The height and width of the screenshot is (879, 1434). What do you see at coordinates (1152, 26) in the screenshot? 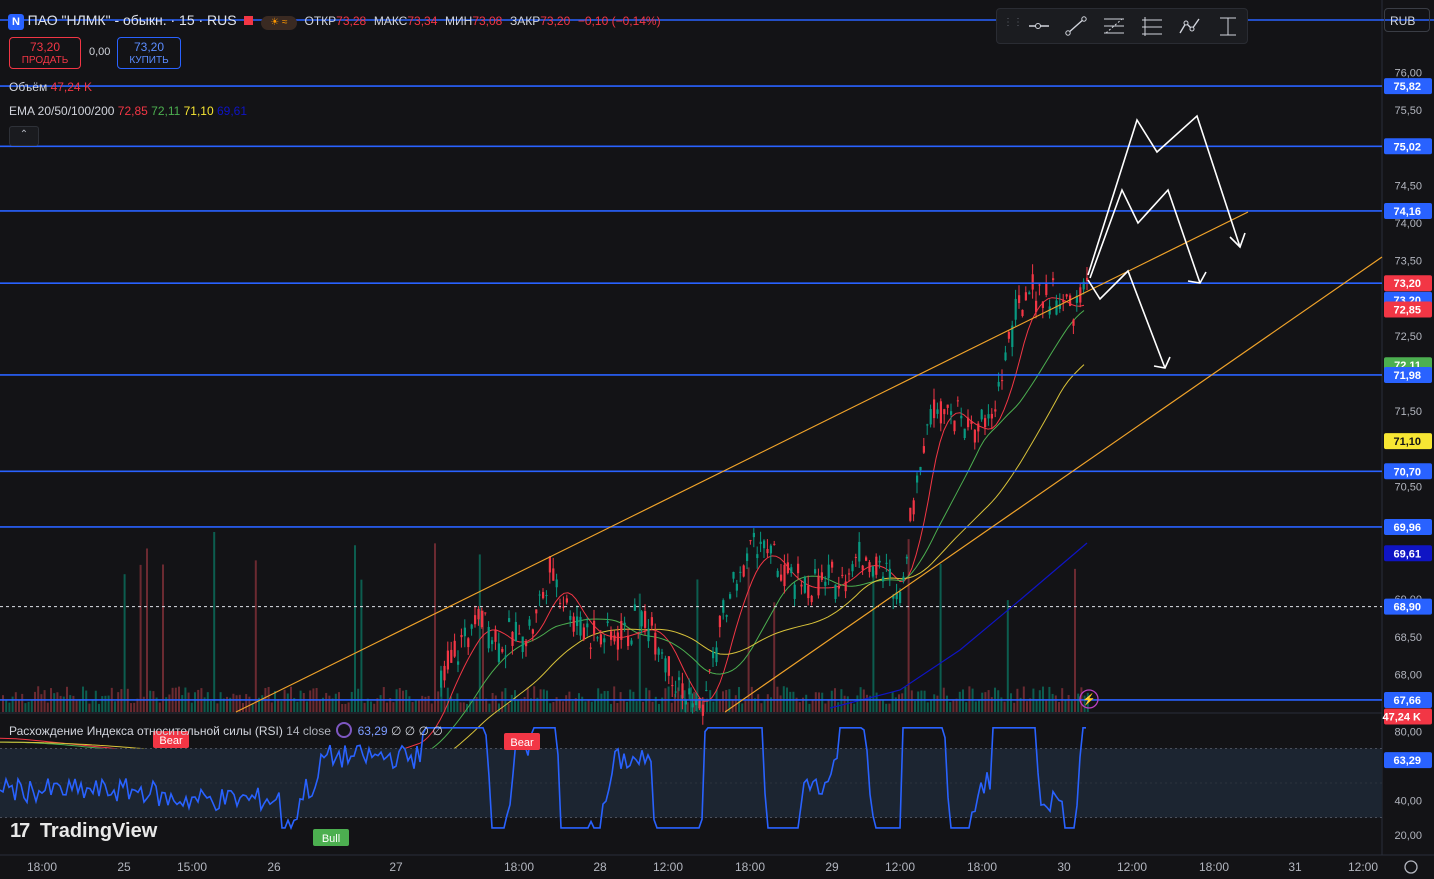
I see `long-position-icon` at bounding box center [1152, 26].